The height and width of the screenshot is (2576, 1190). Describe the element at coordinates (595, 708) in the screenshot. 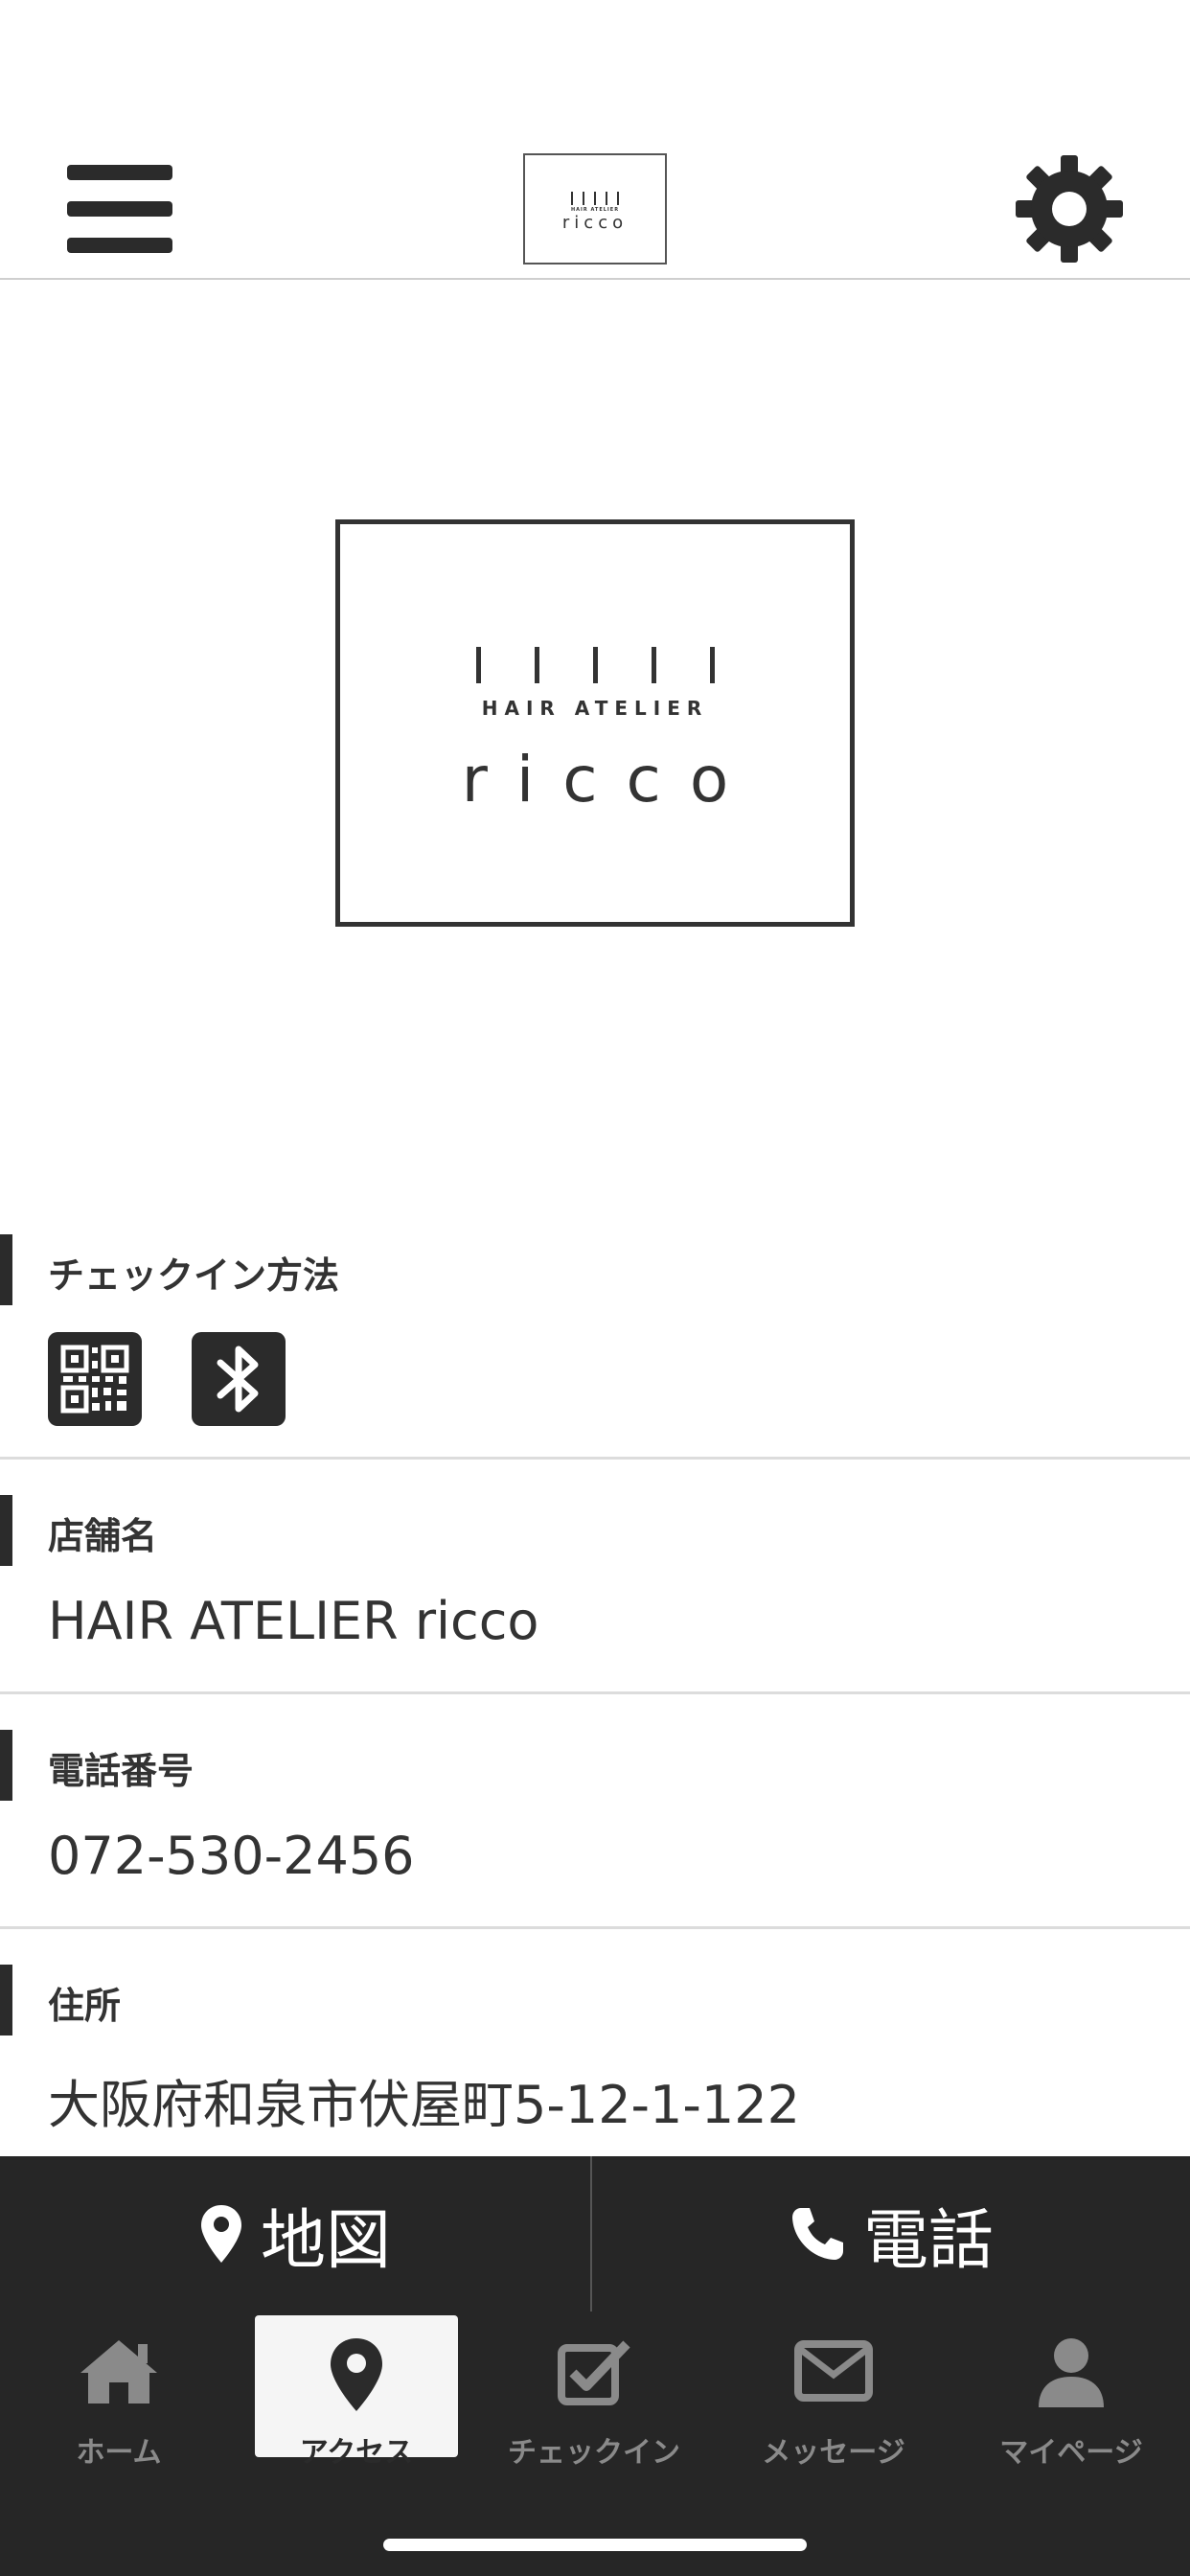

I see `store-logo-sub: HAIR ATELIER` at that location.